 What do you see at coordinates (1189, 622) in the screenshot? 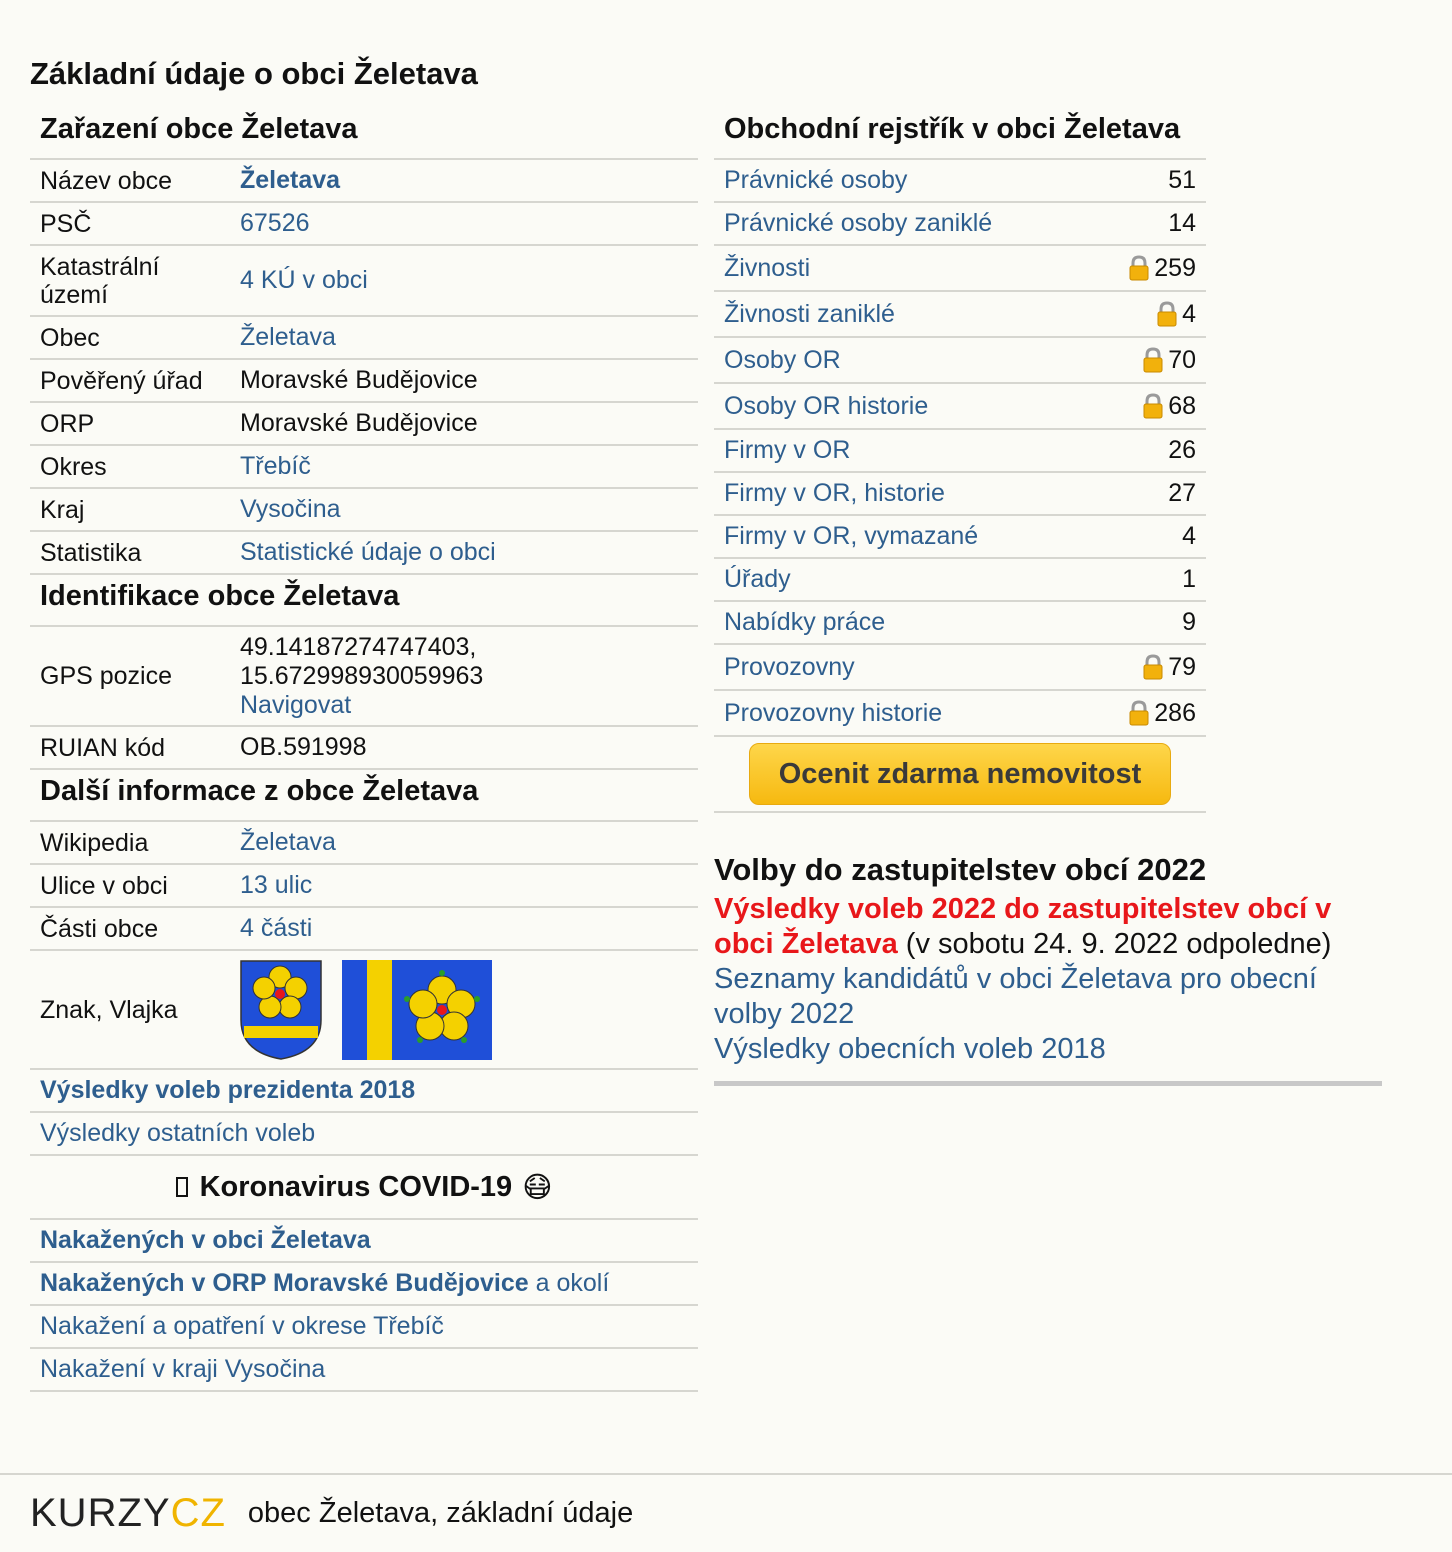
I see `rejstrik-count-wrap: 9` at bounding box center [1189, 622].